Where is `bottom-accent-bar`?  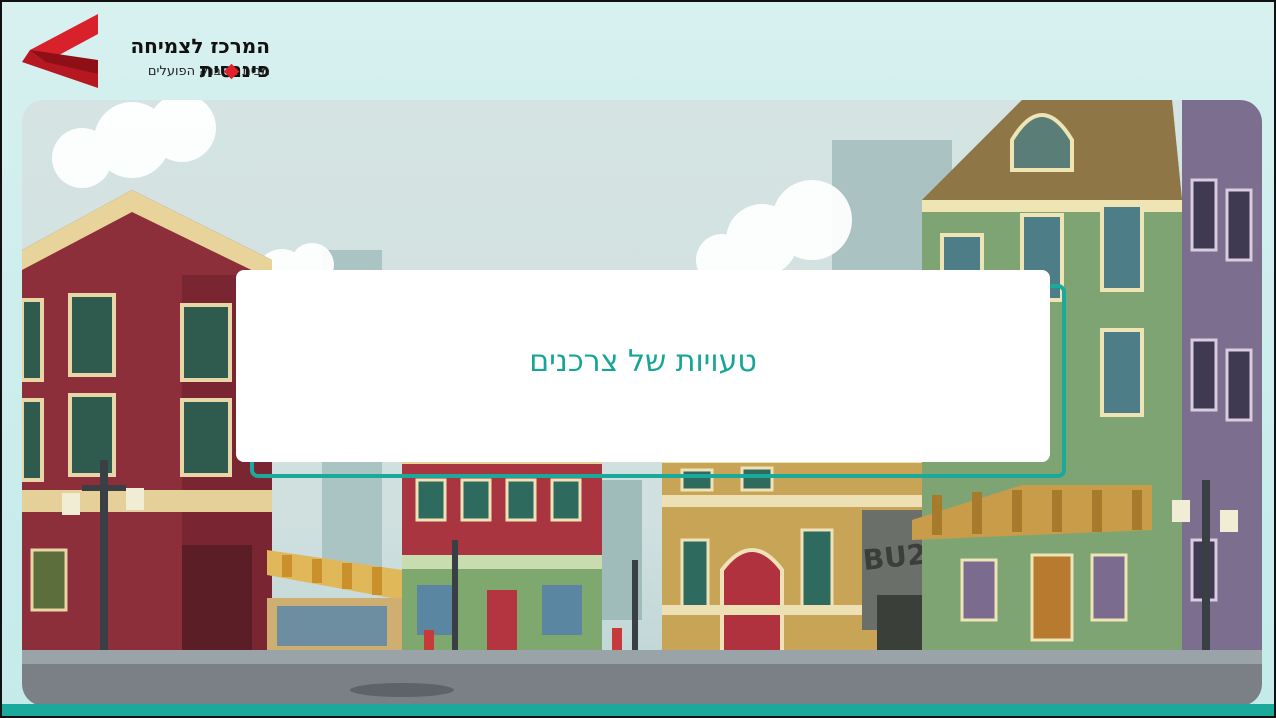
bottom-accent-bar is located at coordinates (638, 710).